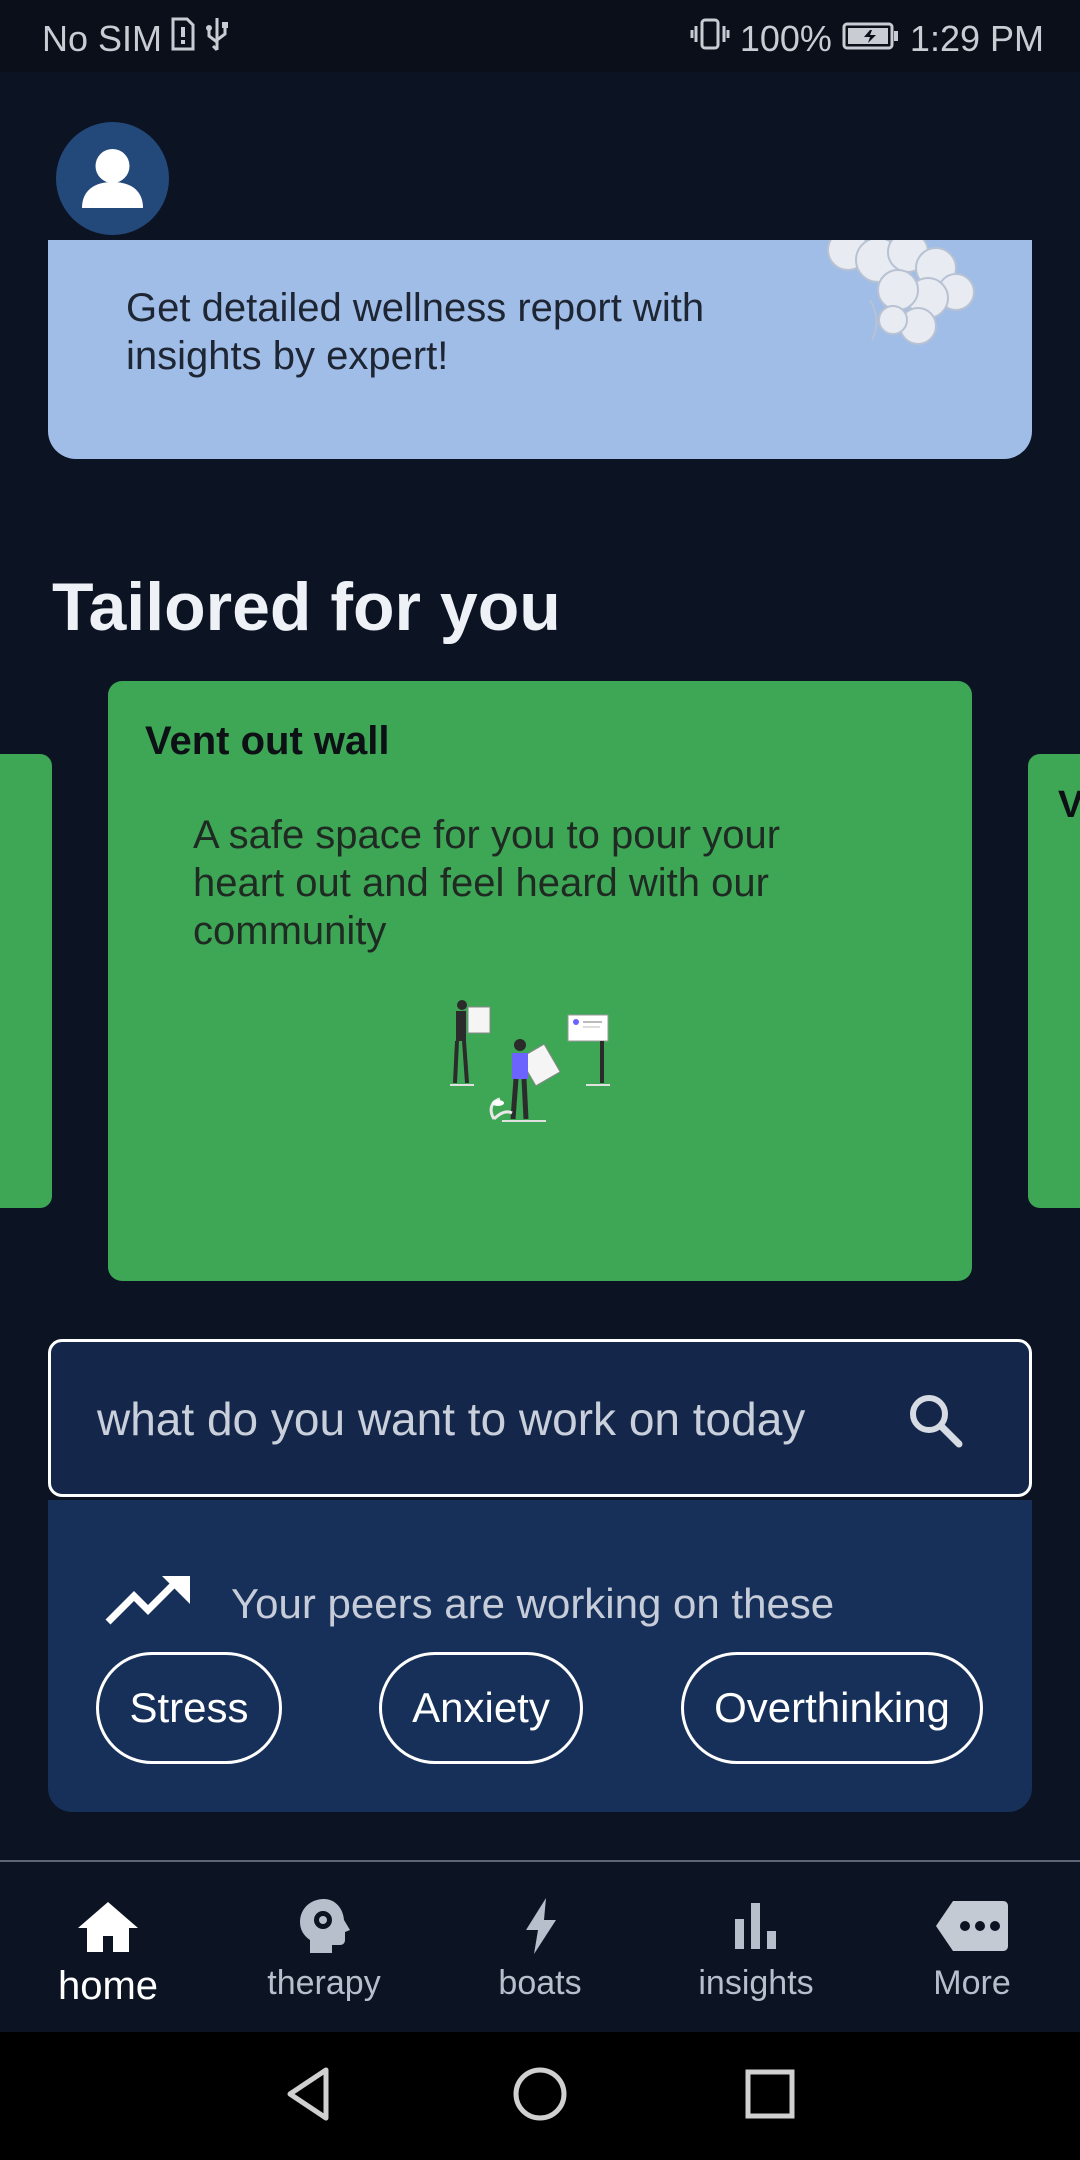 The height and width of the screenshot is (2160, 1080). I want to click on nav-item-more: More, so click(972, 1948).